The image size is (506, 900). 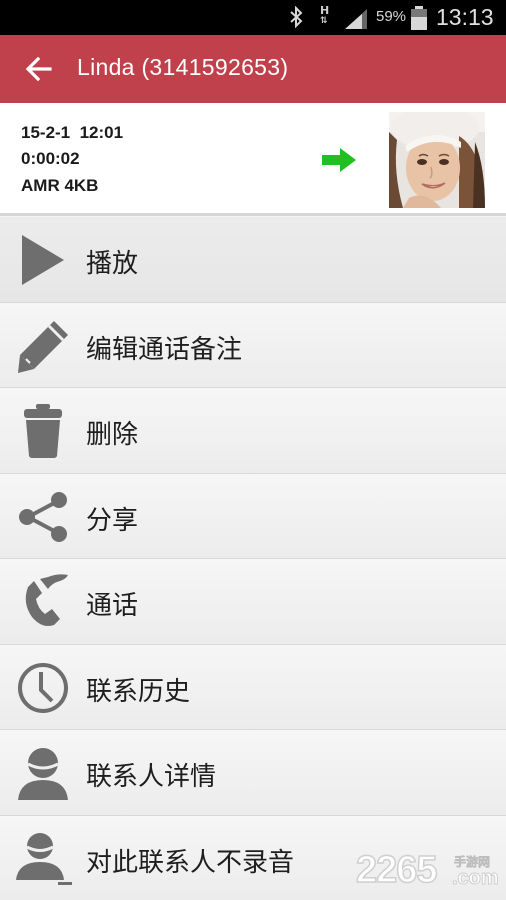 I want to click on clock-time: 13:13, so click(x=465, y=17).